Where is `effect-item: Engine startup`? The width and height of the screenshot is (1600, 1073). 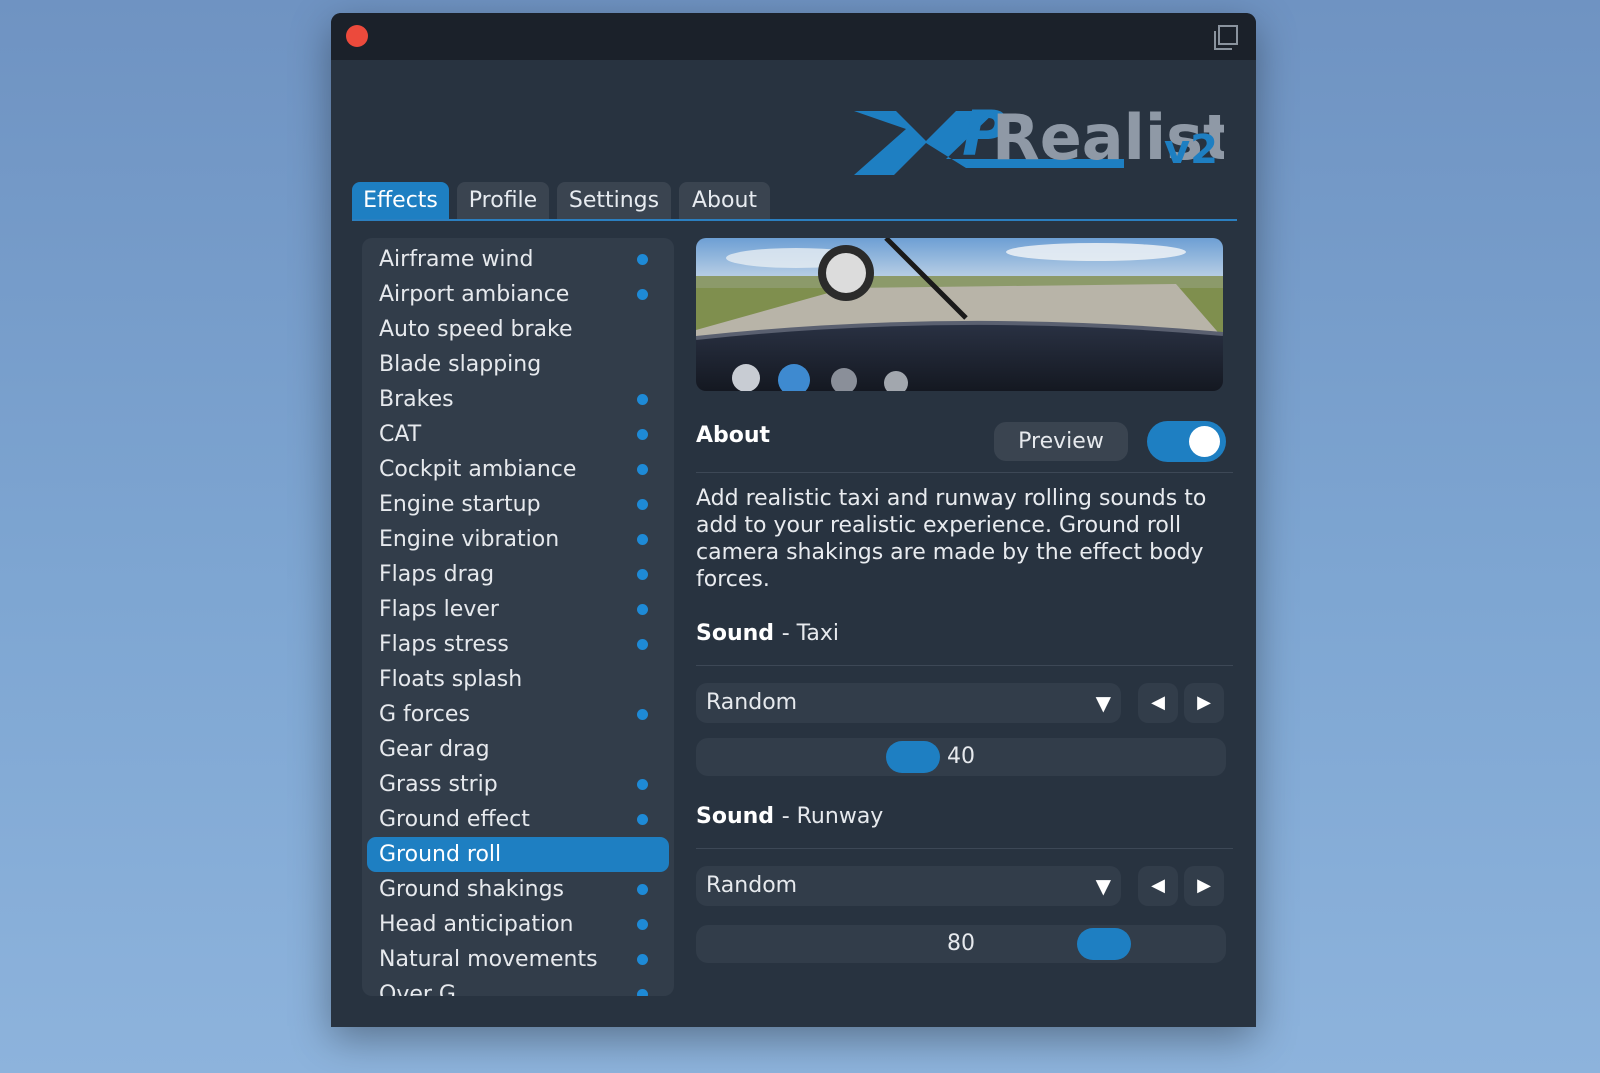
effect-item: Engine startup is located at coordinates (518, 504).